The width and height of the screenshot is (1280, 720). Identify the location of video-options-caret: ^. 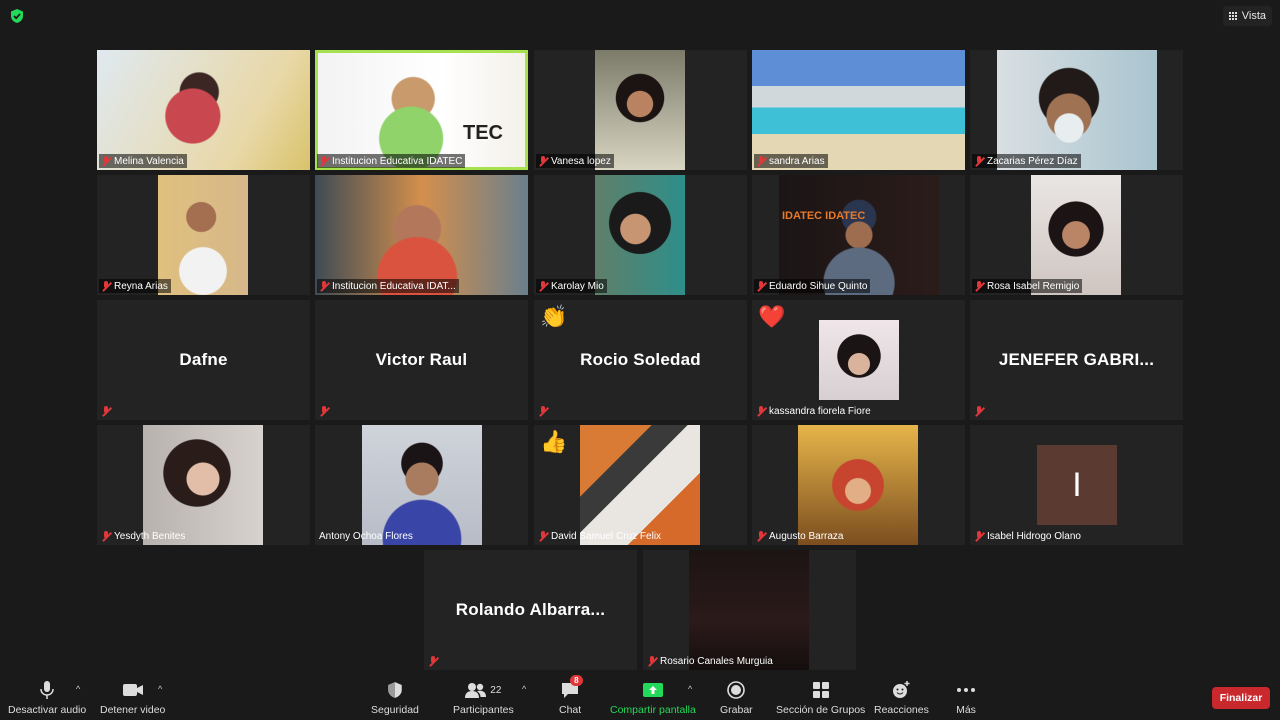
(160, 689).